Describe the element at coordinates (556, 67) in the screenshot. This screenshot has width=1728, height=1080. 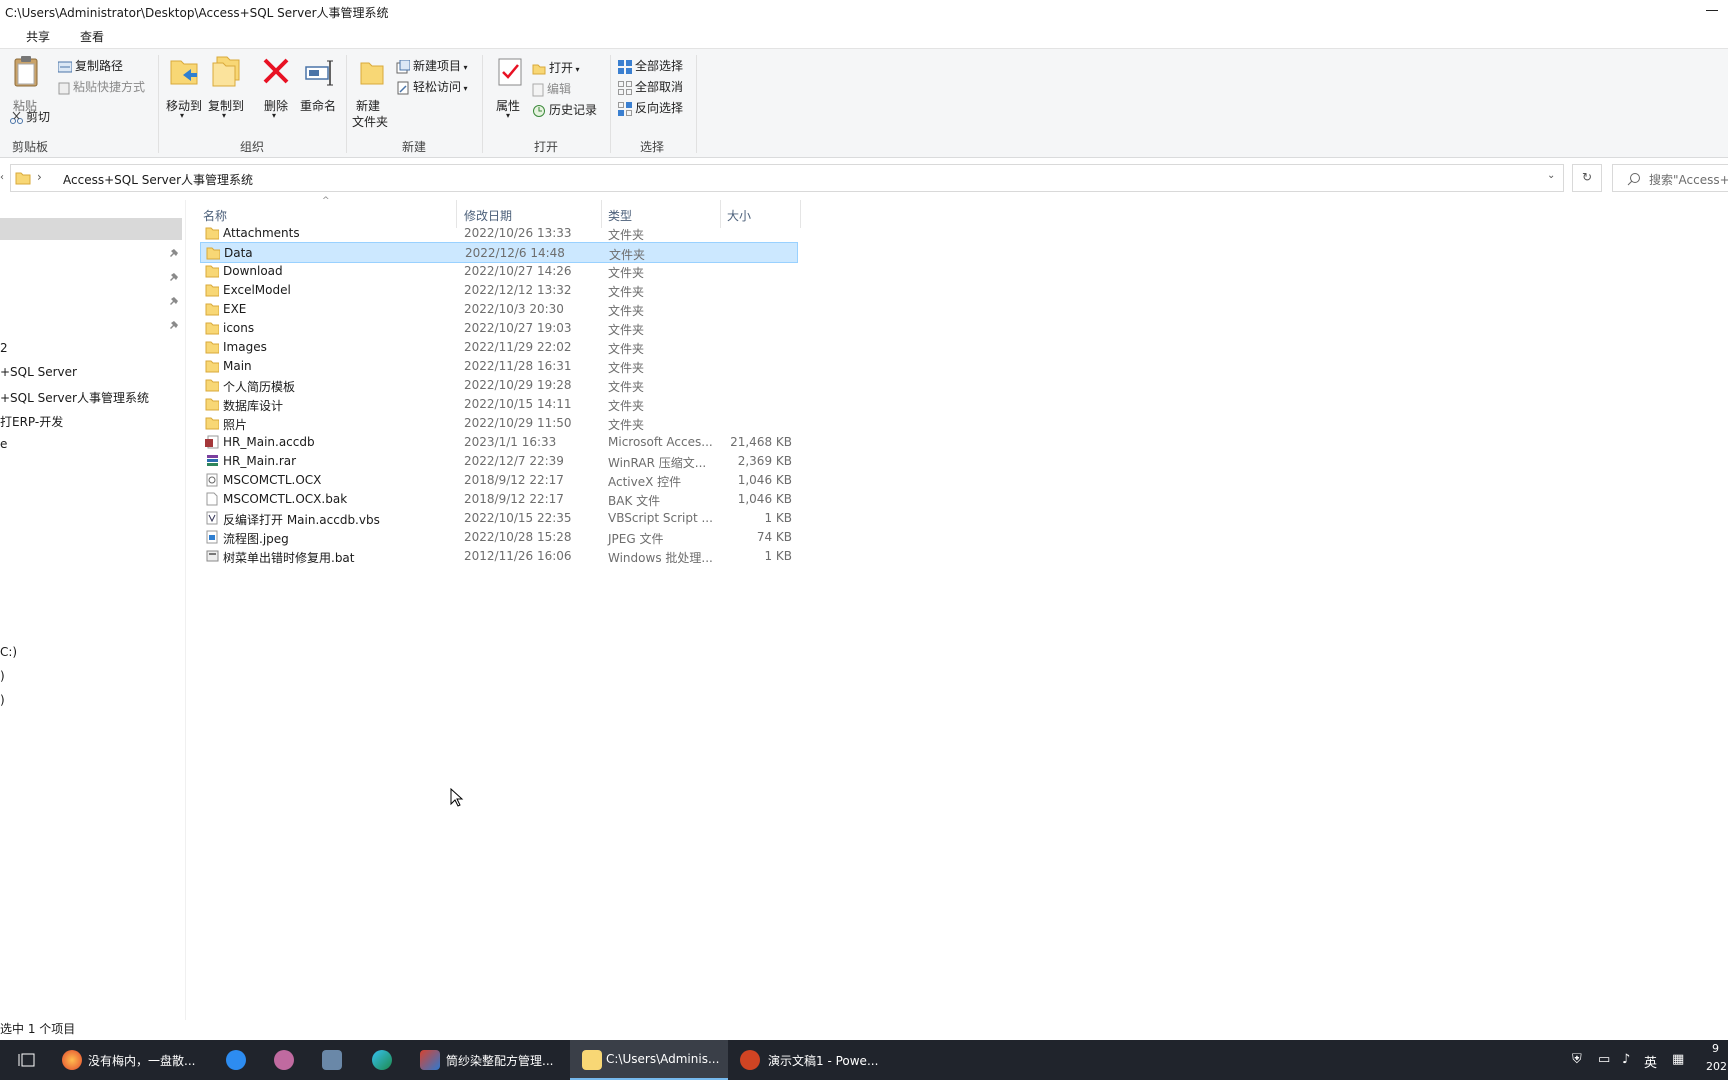
I see `open-button: 打开 ▾` at that location.